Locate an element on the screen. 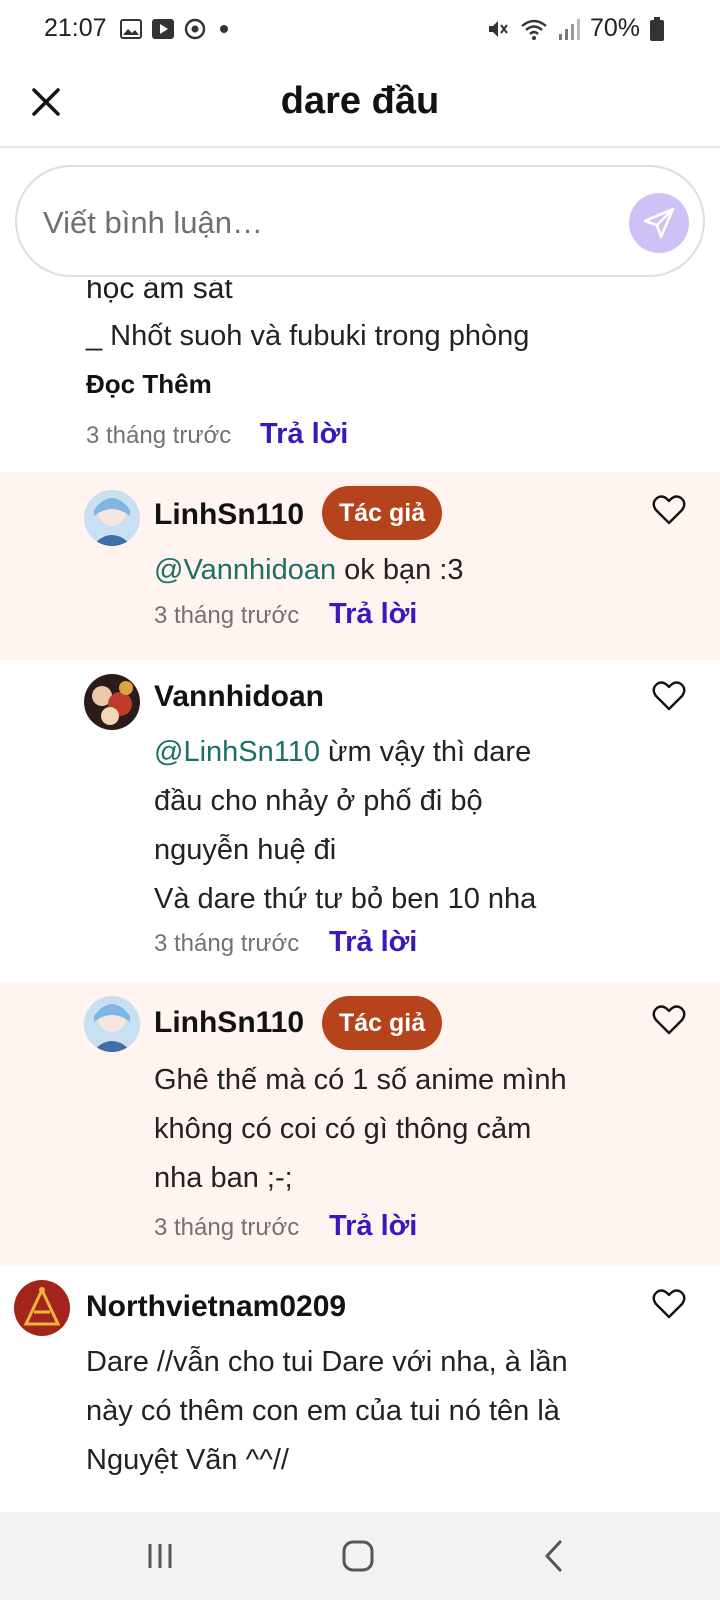 The width and height of the screenshot is (720, 1600). dot-icon is located at coordinates (224, 29).